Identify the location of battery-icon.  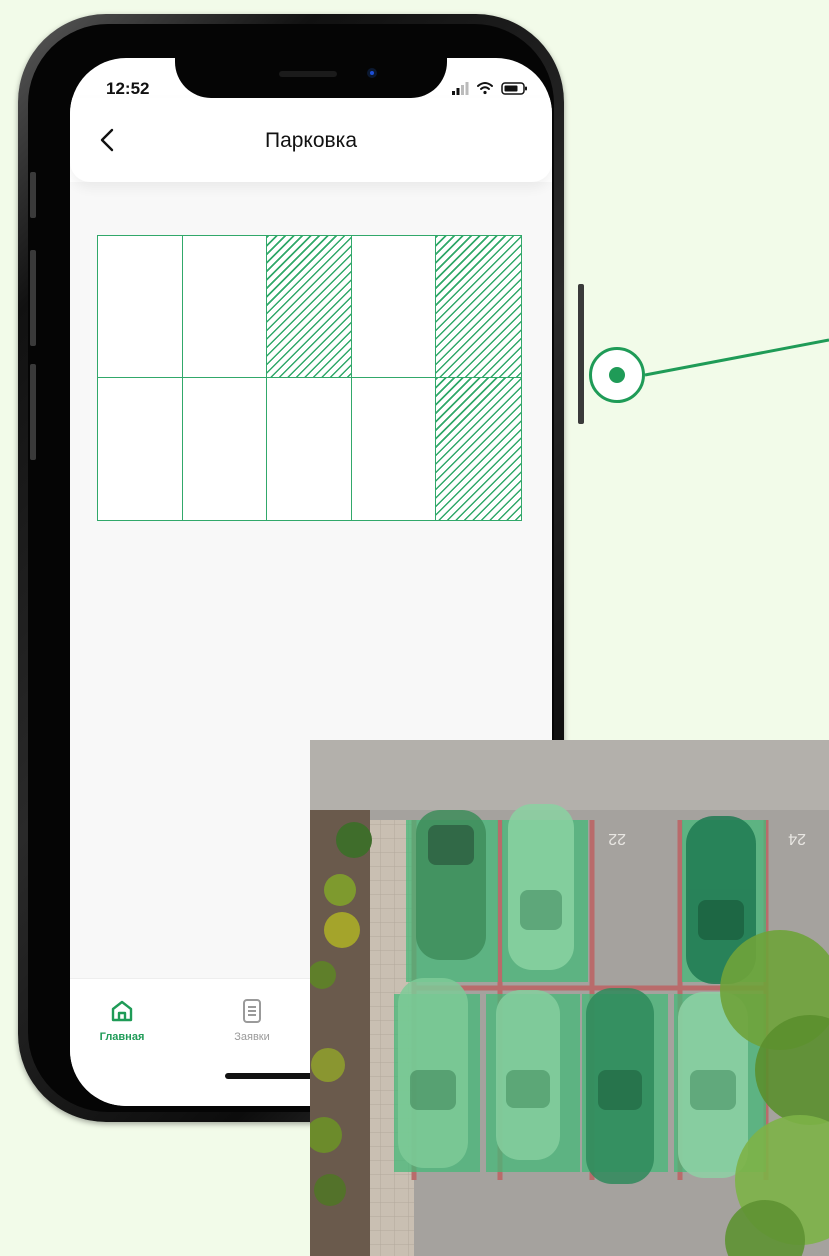
(514, 88).